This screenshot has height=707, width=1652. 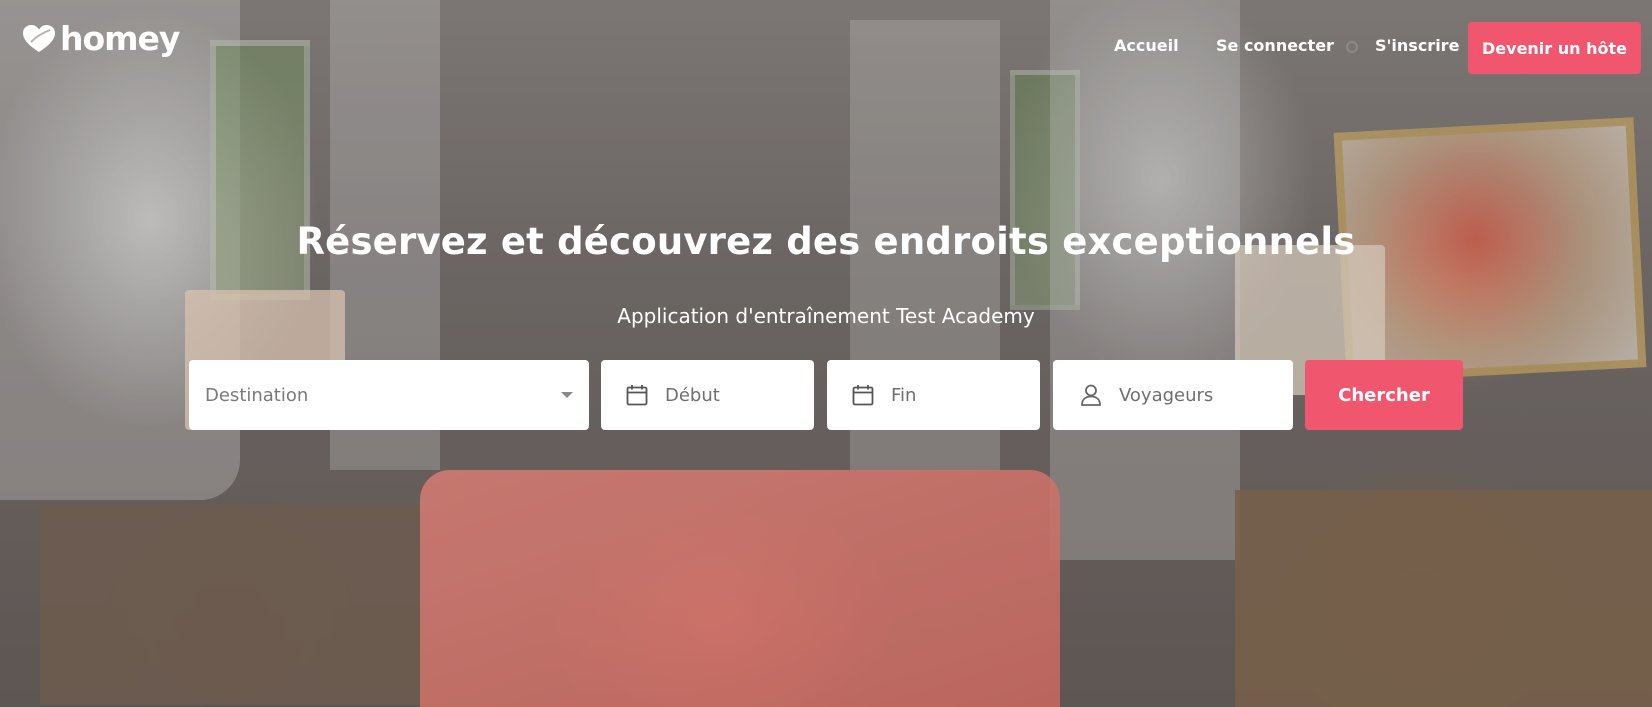 I want to click on homey-heart-logo-icon, so click(x=39, y=39).